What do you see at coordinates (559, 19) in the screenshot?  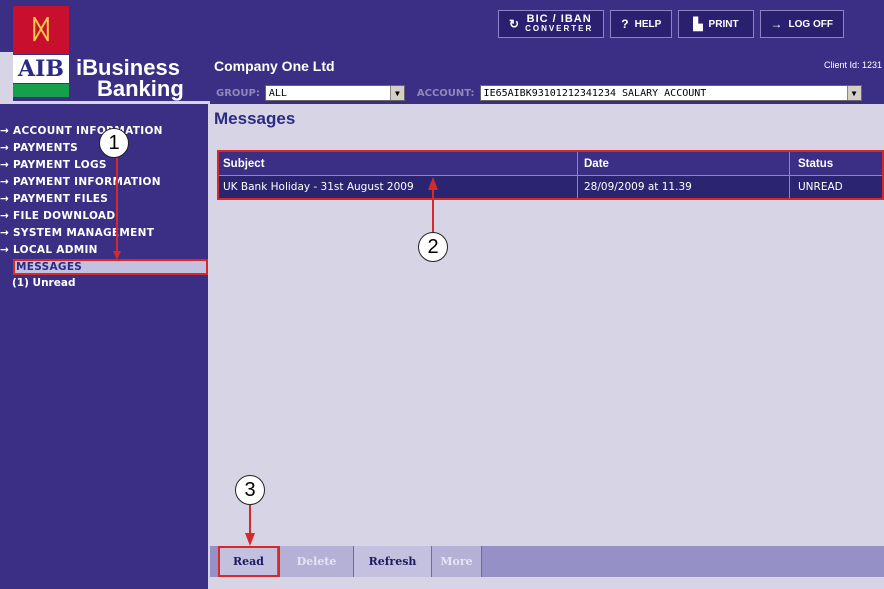 I see `bic-label: BIC / IBAN` at bounding box center [559, 19].